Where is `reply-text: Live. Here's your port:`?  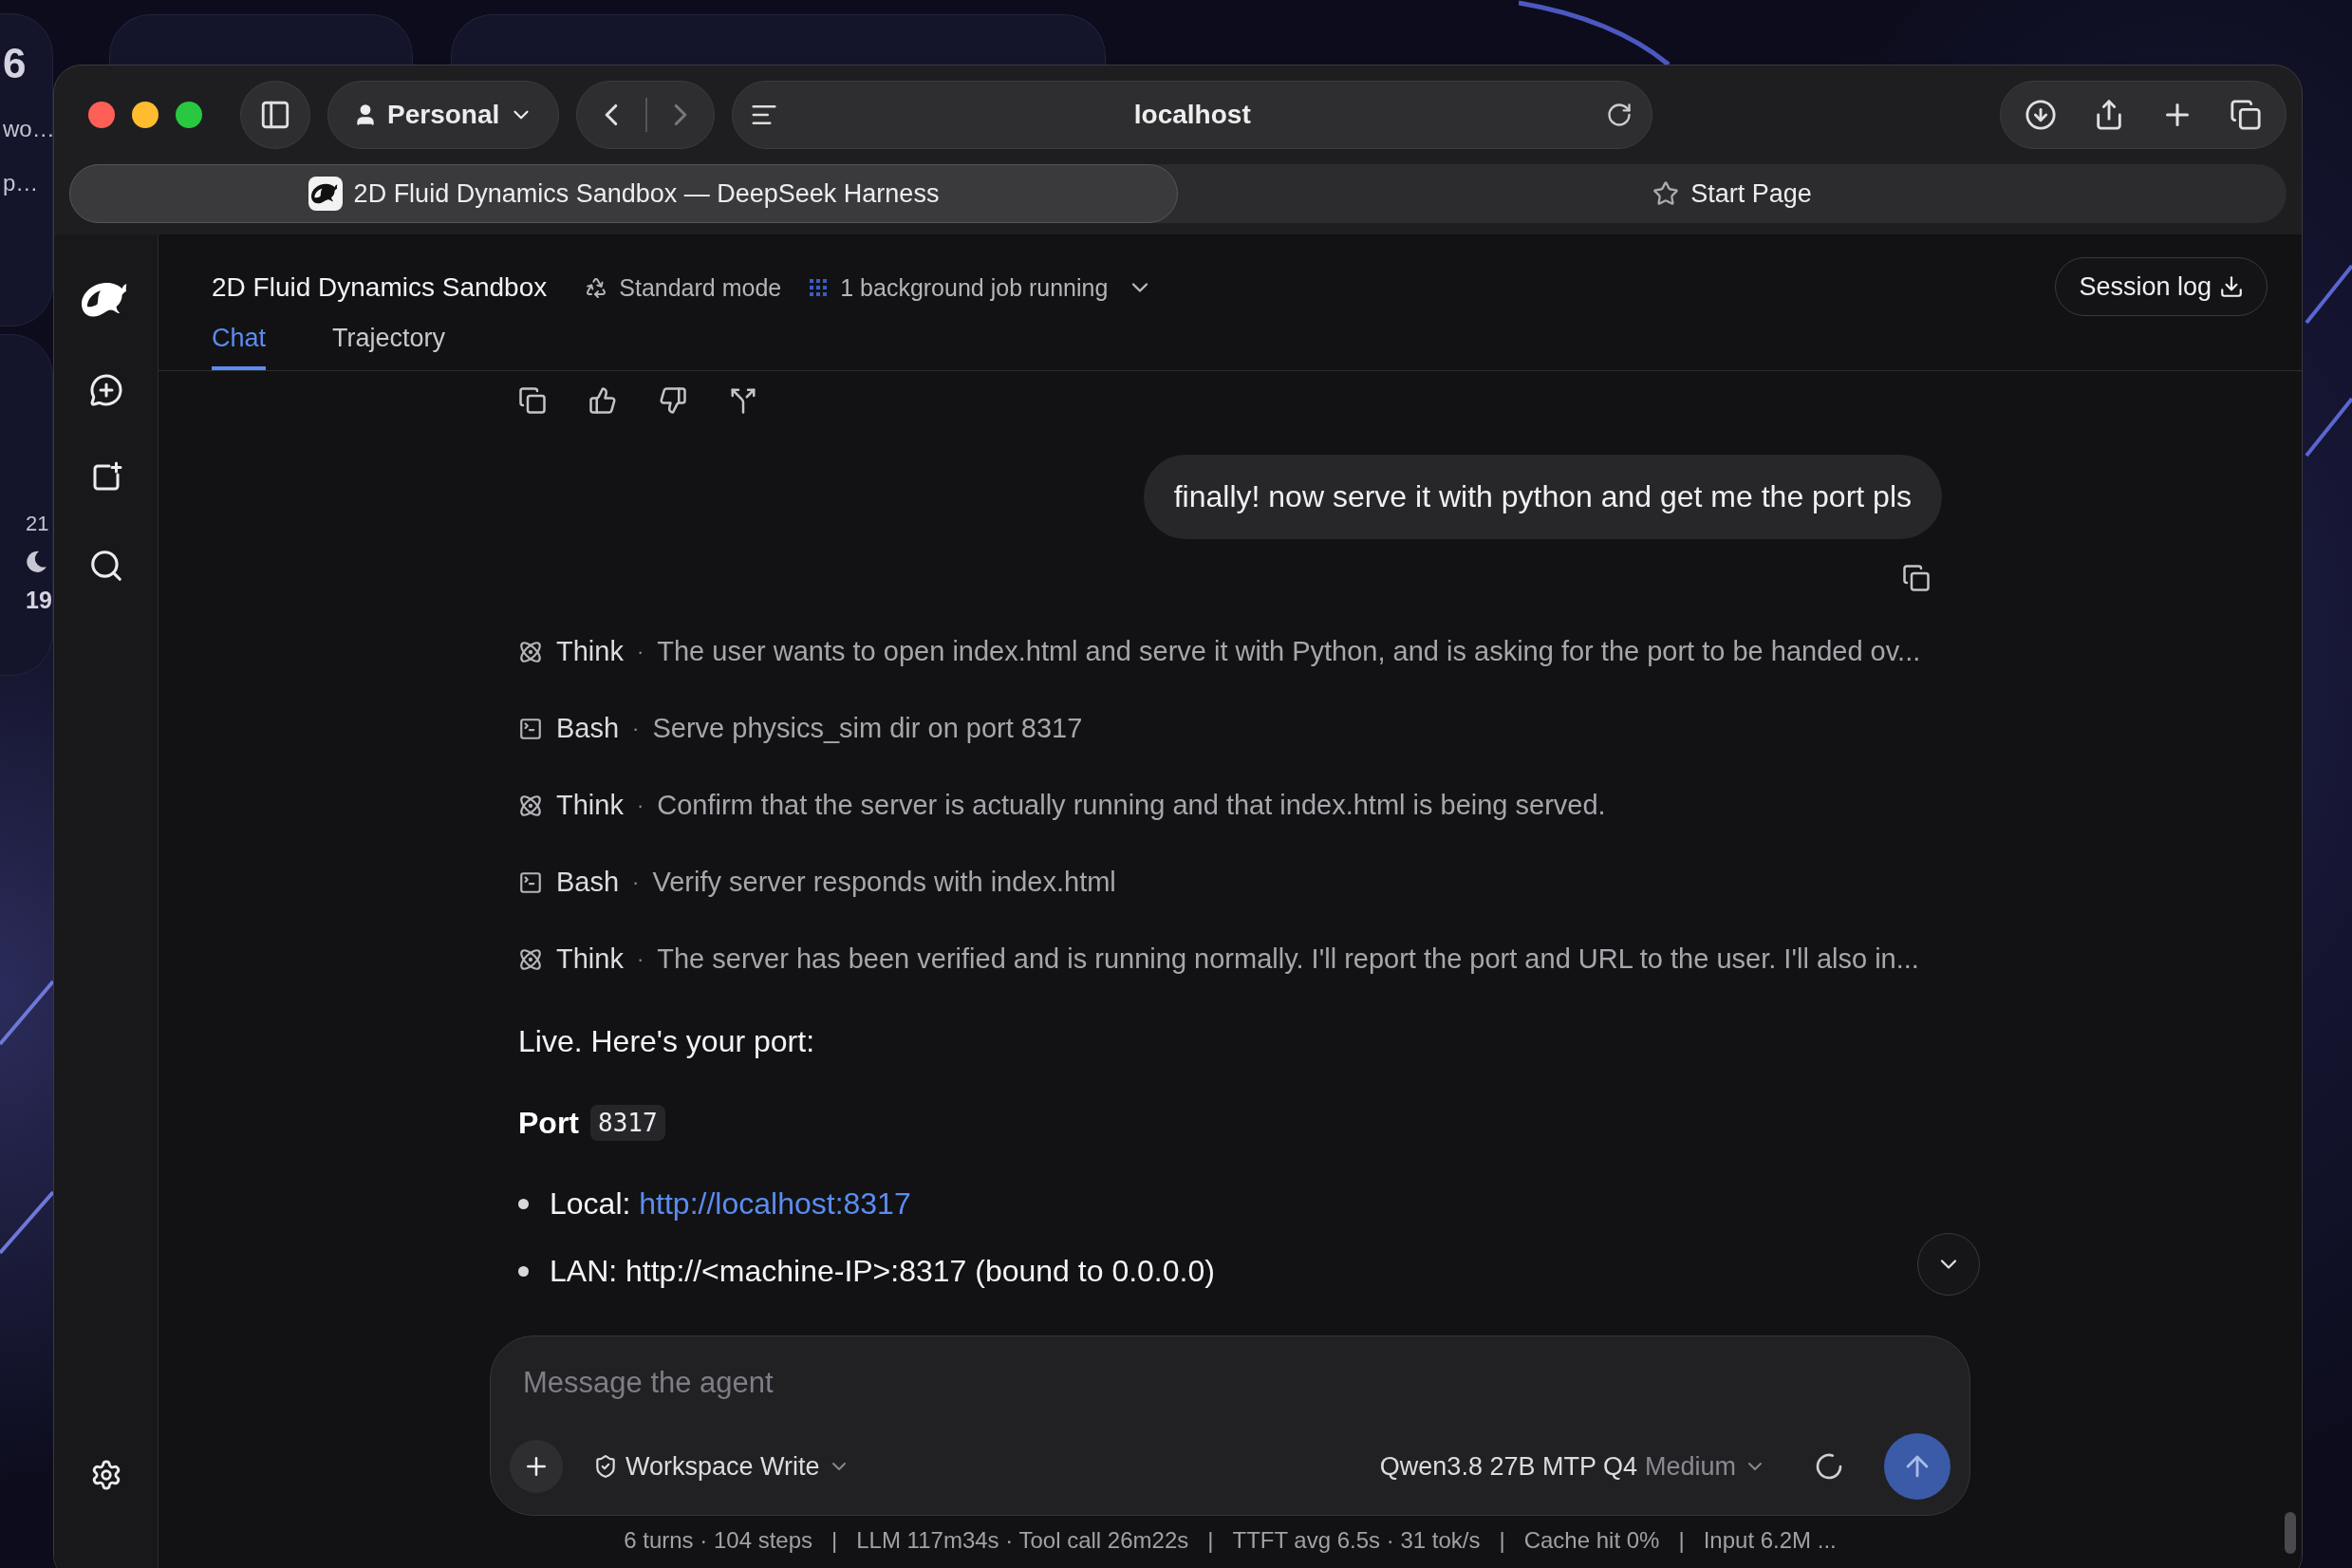 reply-text: Live. Here's your port: is located at coordinates (666, 1041).